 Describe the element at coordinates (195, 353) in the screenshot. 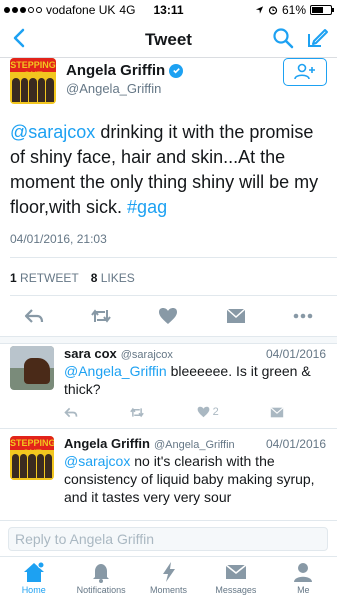

I see `reply-header: sara cox @sarajcox 04/01/2016` at that location.